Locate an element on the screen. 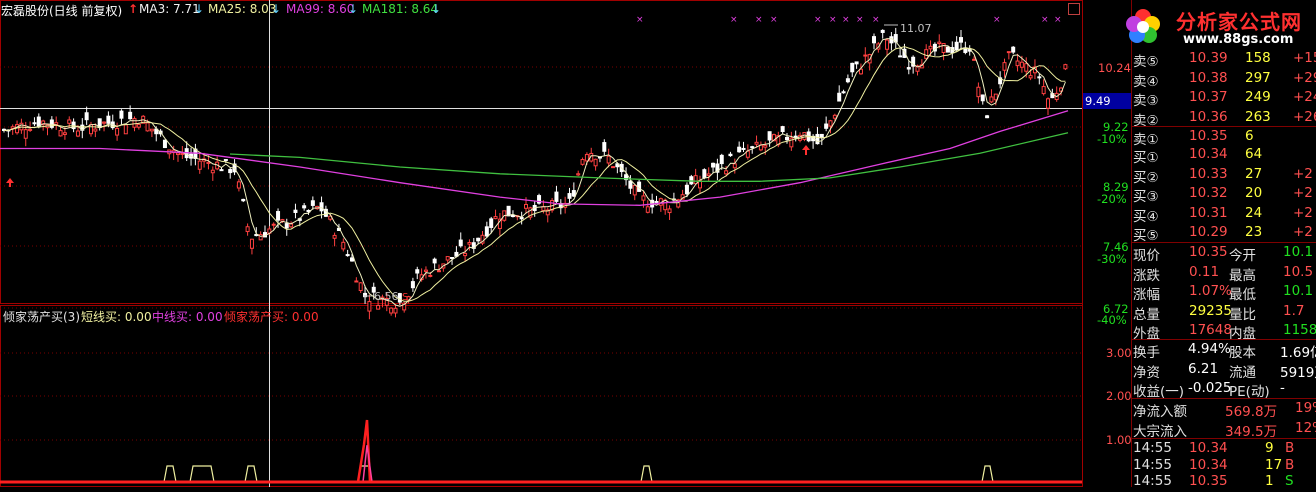 The height and width of the screenshot is (492, 1316). stat-label: 最高 is located at coordinates (1242, 275).